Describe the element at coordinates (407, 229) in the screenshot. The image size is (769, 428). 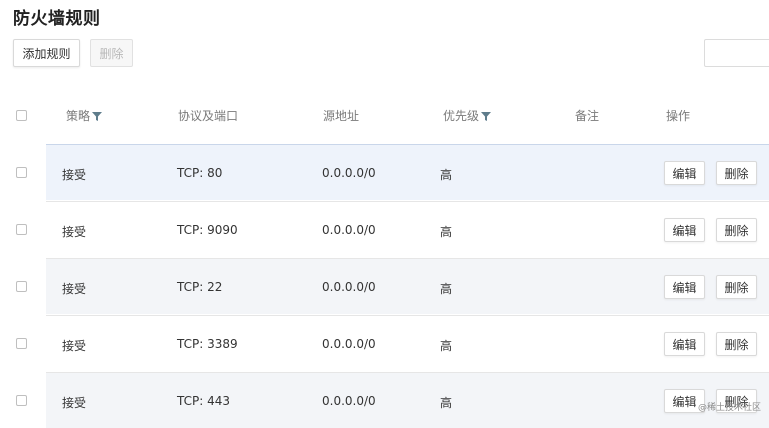
I see `table-row: 接受 TCP: 9090 0.0.0.0/0 高 编辑 删除` at that location.